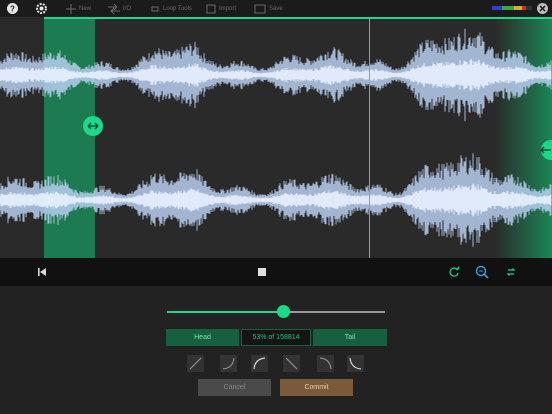  I want to click on top-toolbar: ? New I/O Loop Tools Import Save, so click(276, 8).